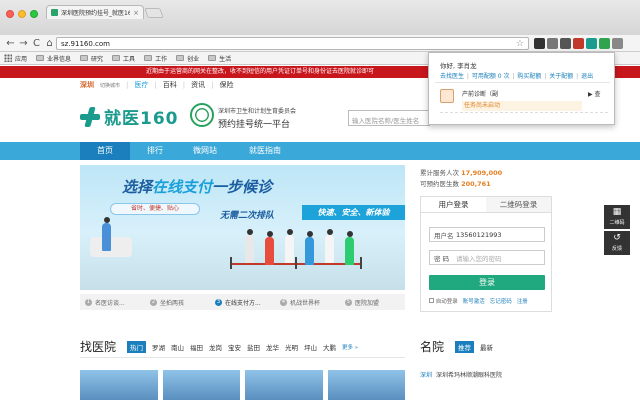 The width and height of the screenshot is (640, 400). I want to click on tab-title: 深圳医院预约挂号_就医160, so click(96, 13).